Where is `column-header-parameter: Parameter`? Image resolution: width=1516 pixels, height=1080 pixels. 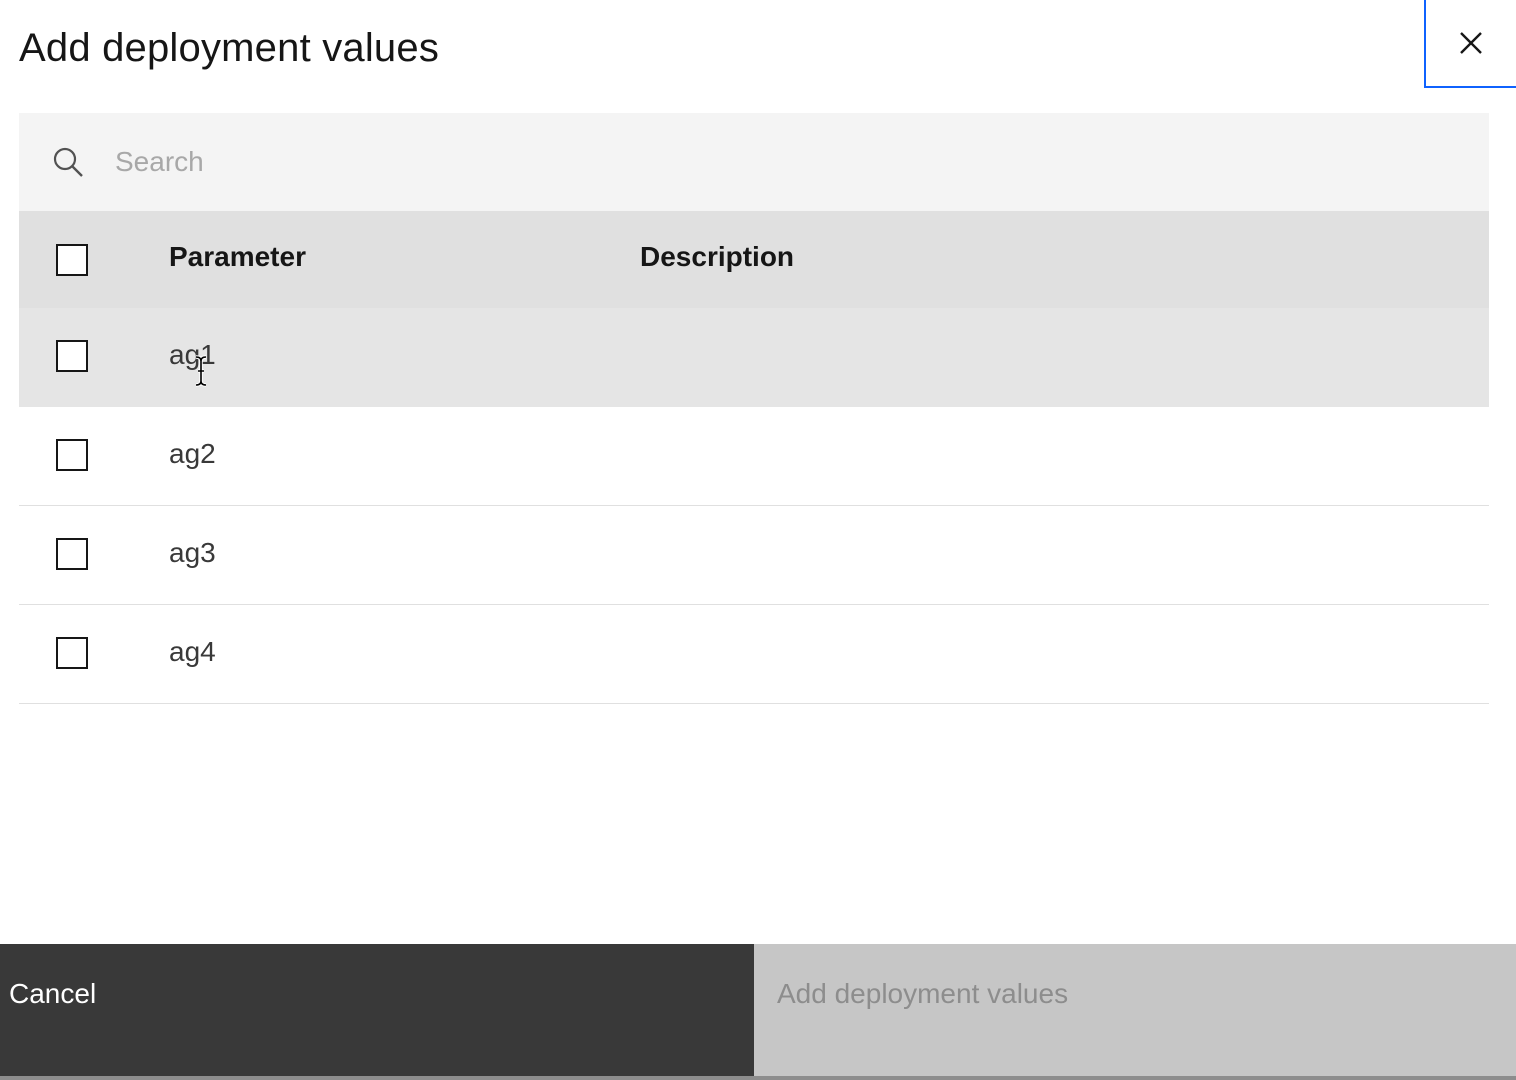 column-header-parameter: Parameter is located at coordinates (237, 257).